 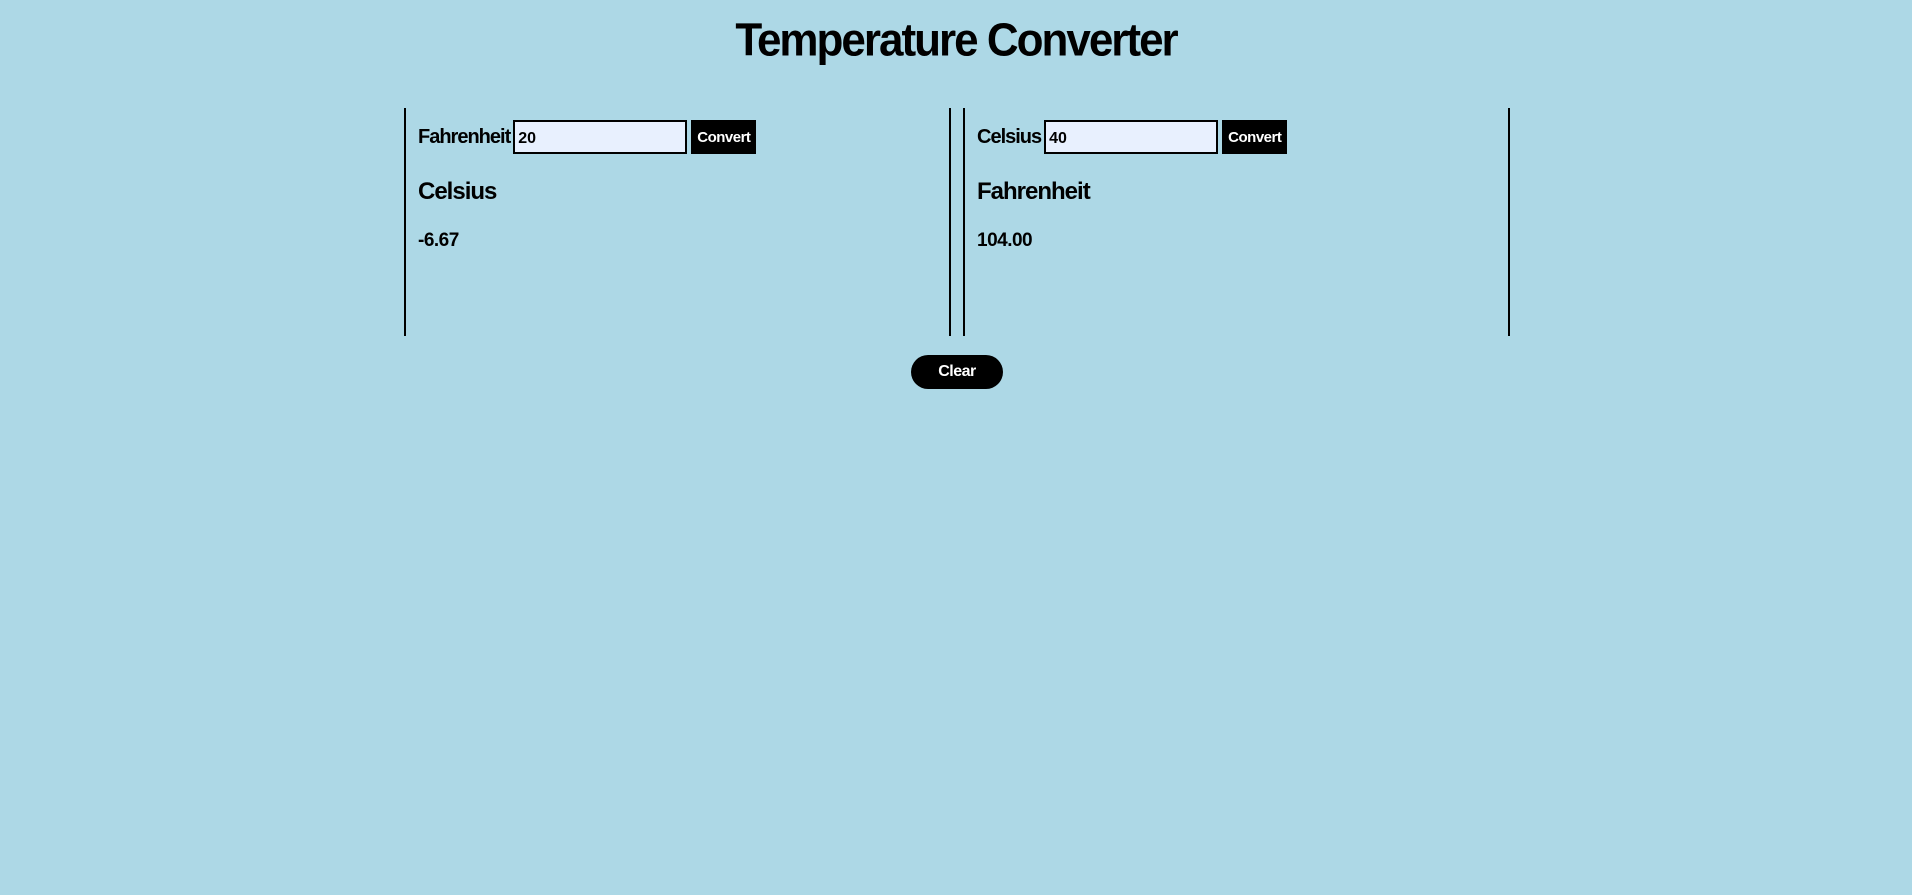 What do you see at coordinates (457, 191) in the screenshot?
I see `celsius-result-heading: Celsius` at bounding box center [457, 191].